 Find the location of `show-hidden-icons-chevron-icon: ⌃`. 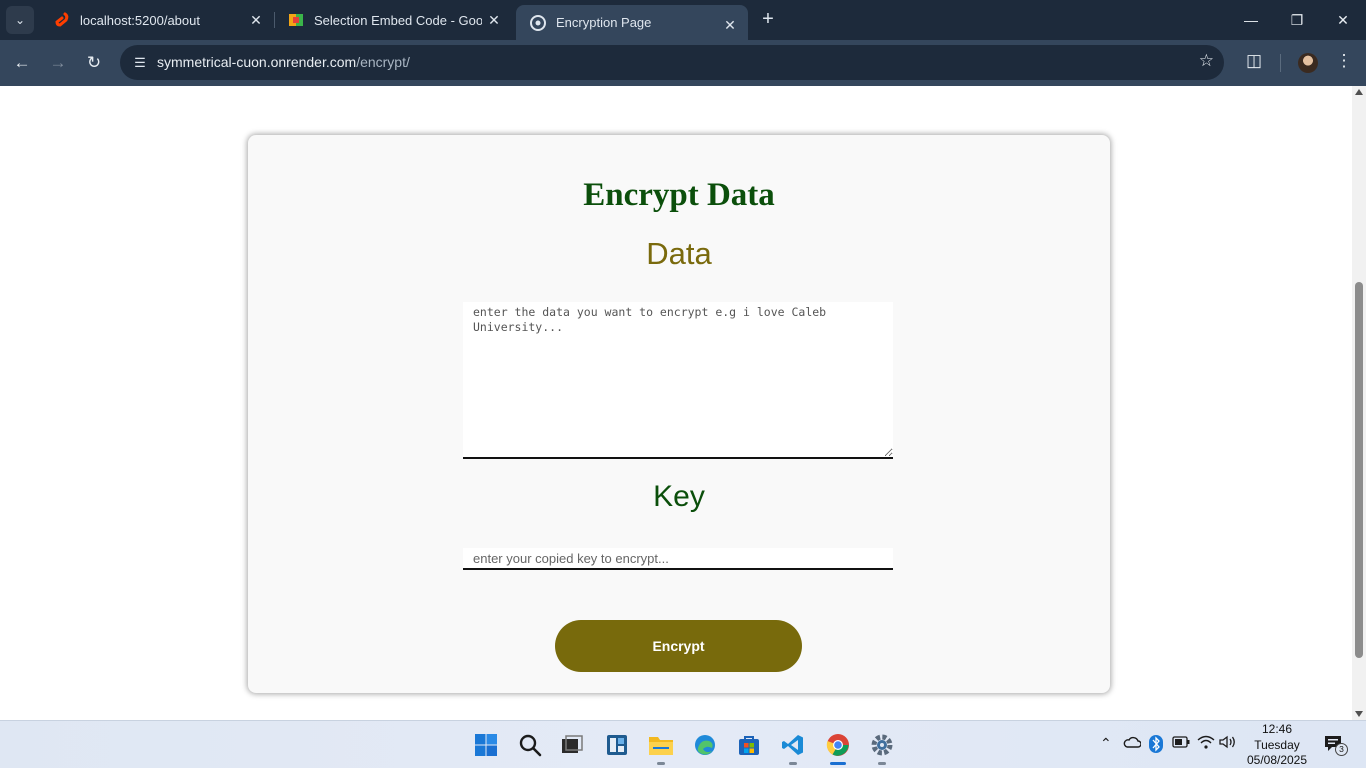

show-hidden-icons-chevron-icon: ⌃ is located at coordinates (1106, 743).